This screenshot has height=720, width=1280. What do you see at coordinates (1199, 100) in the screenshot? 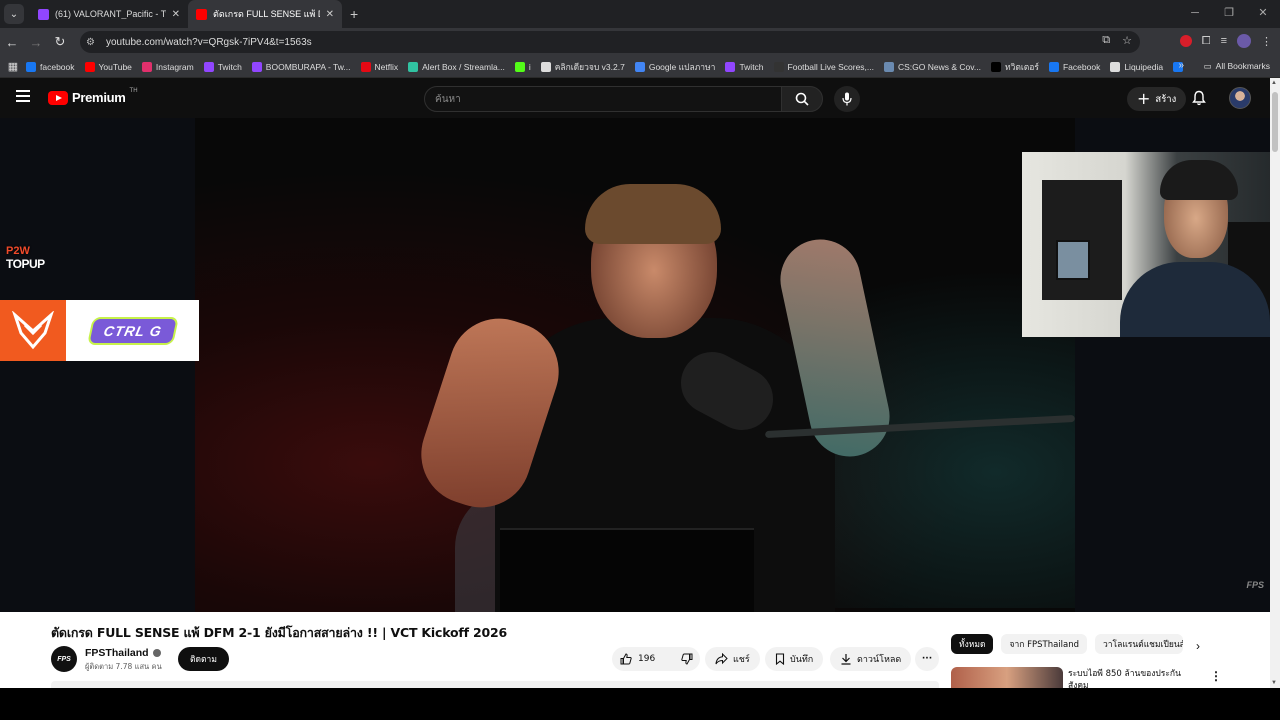
I see `notifications-button` at bounding box center [1199, 100].